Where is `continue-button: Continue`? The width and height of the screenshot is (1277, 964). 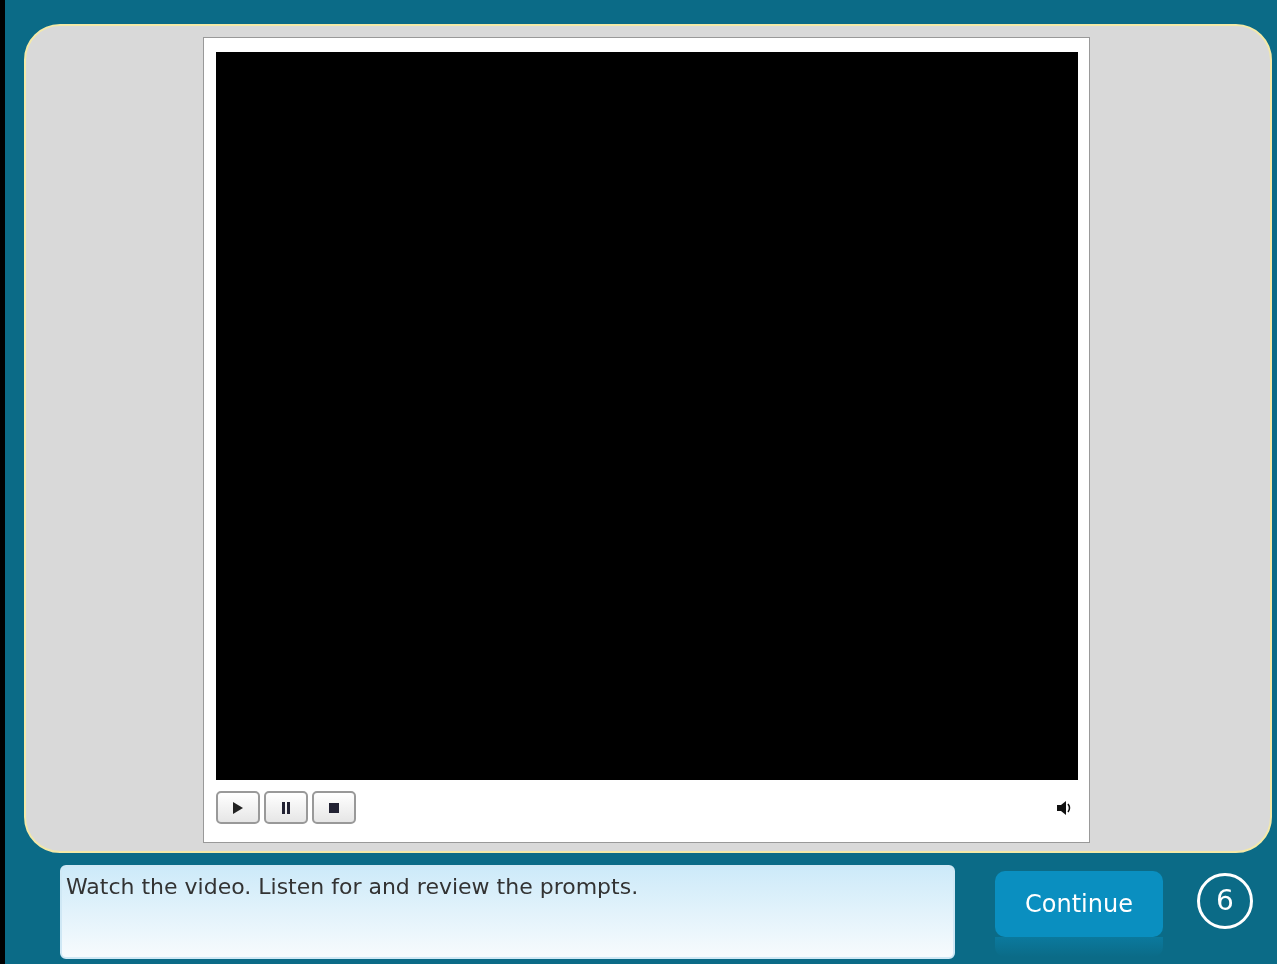 continue-button: Continue is located at coordinates (1079, 904).